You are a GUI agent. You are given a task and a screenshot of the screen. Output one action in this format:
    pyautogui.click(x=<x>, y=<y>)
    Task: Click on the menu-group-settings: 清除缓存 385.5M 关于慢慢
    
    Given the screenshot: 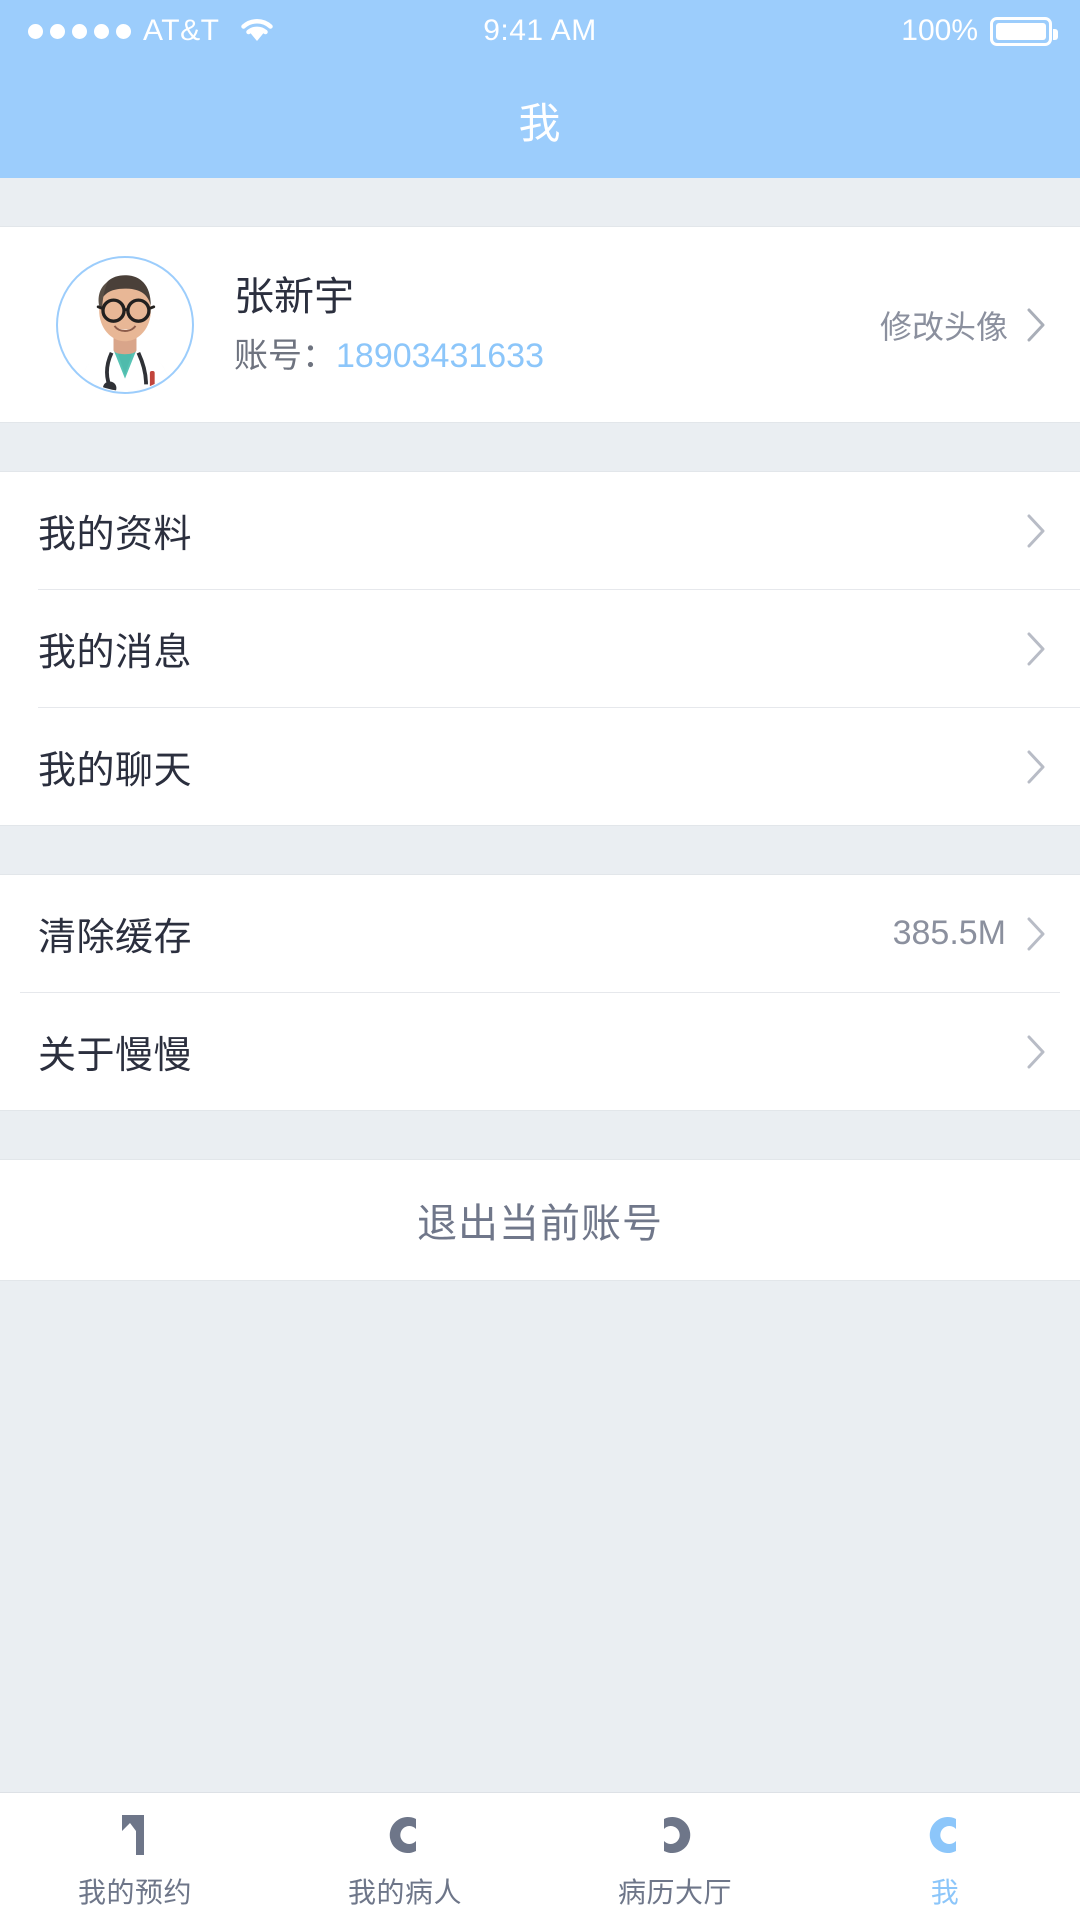 What is the action you would take?
    pyautogui.click(x=540, y=992)
    